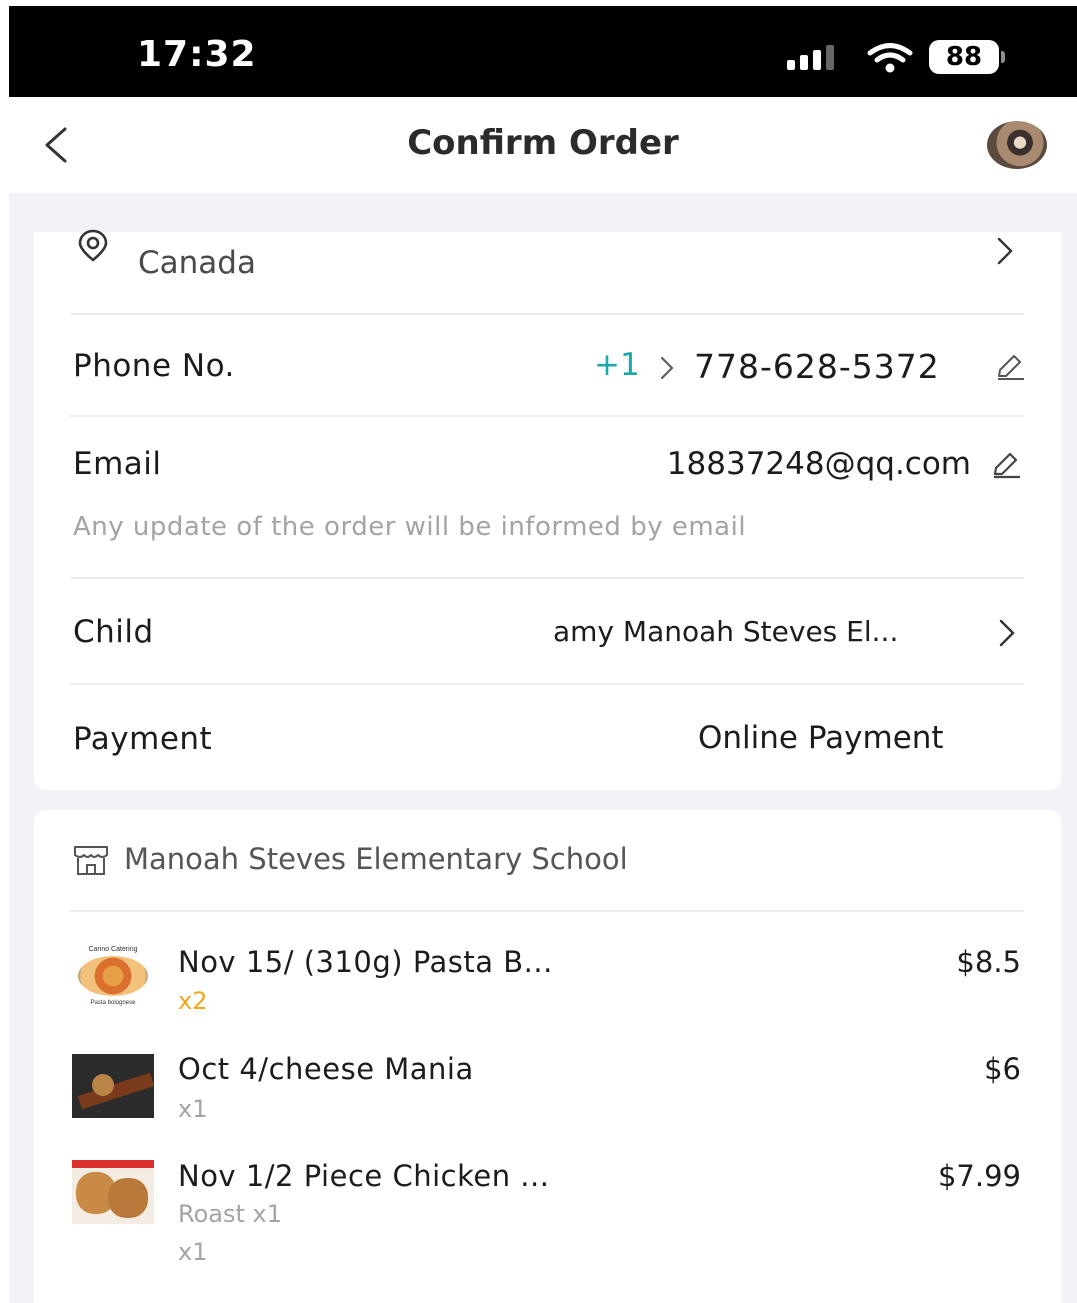  Describe the element at coordinates (117, 464) in the screenshot. I see `email-label: Email` at that location.